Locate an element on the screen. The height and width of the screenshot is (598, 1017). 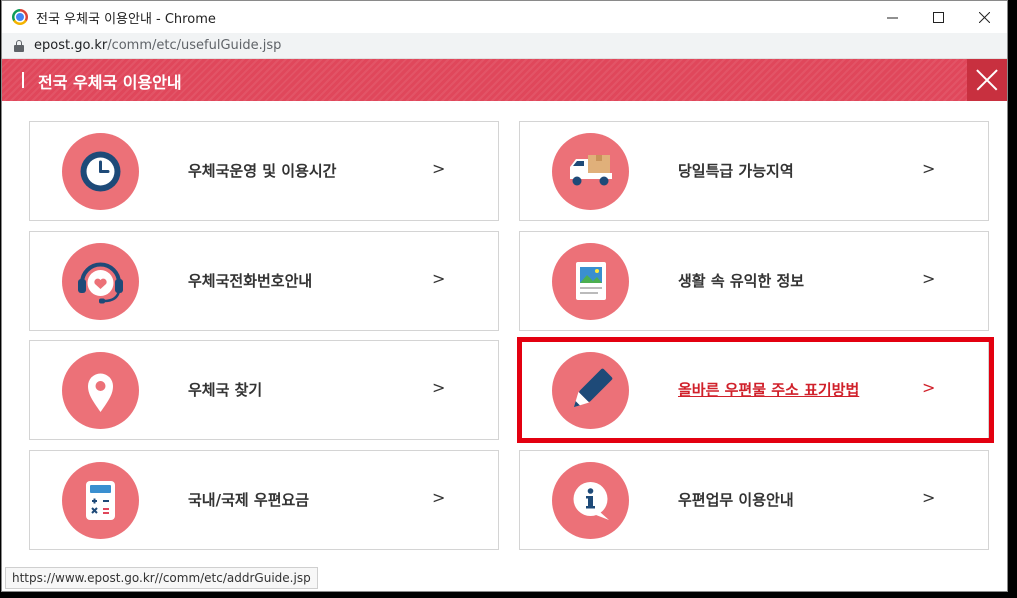
close-window-button is located at coordinates (984, 17).